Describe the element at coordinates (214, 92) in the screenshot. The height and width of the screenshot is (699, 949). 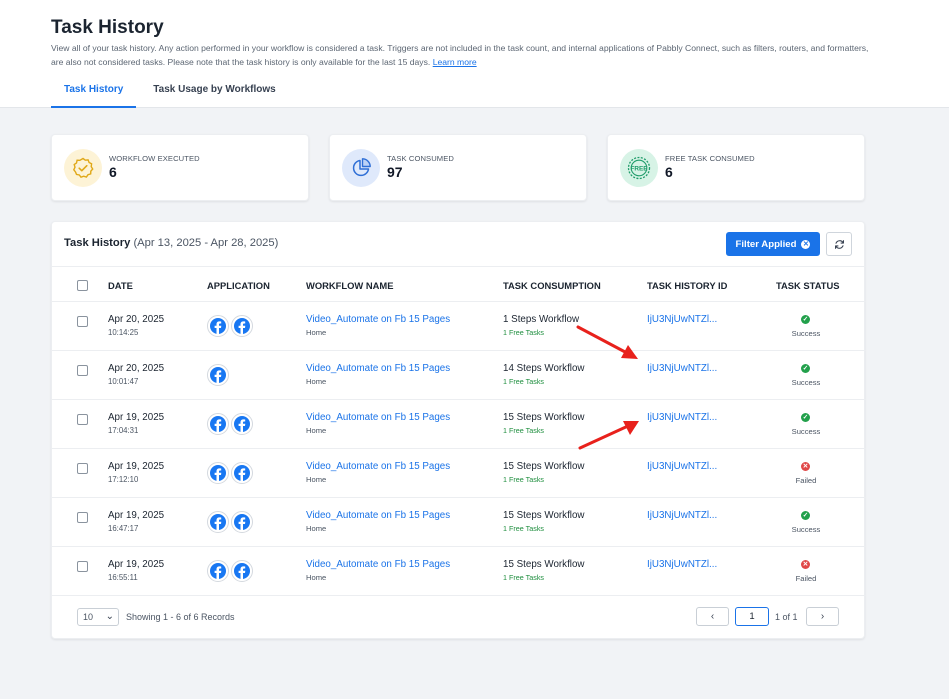
I see `tab-task-usage-by-workflows: Task Usage by Workflows` at that location.